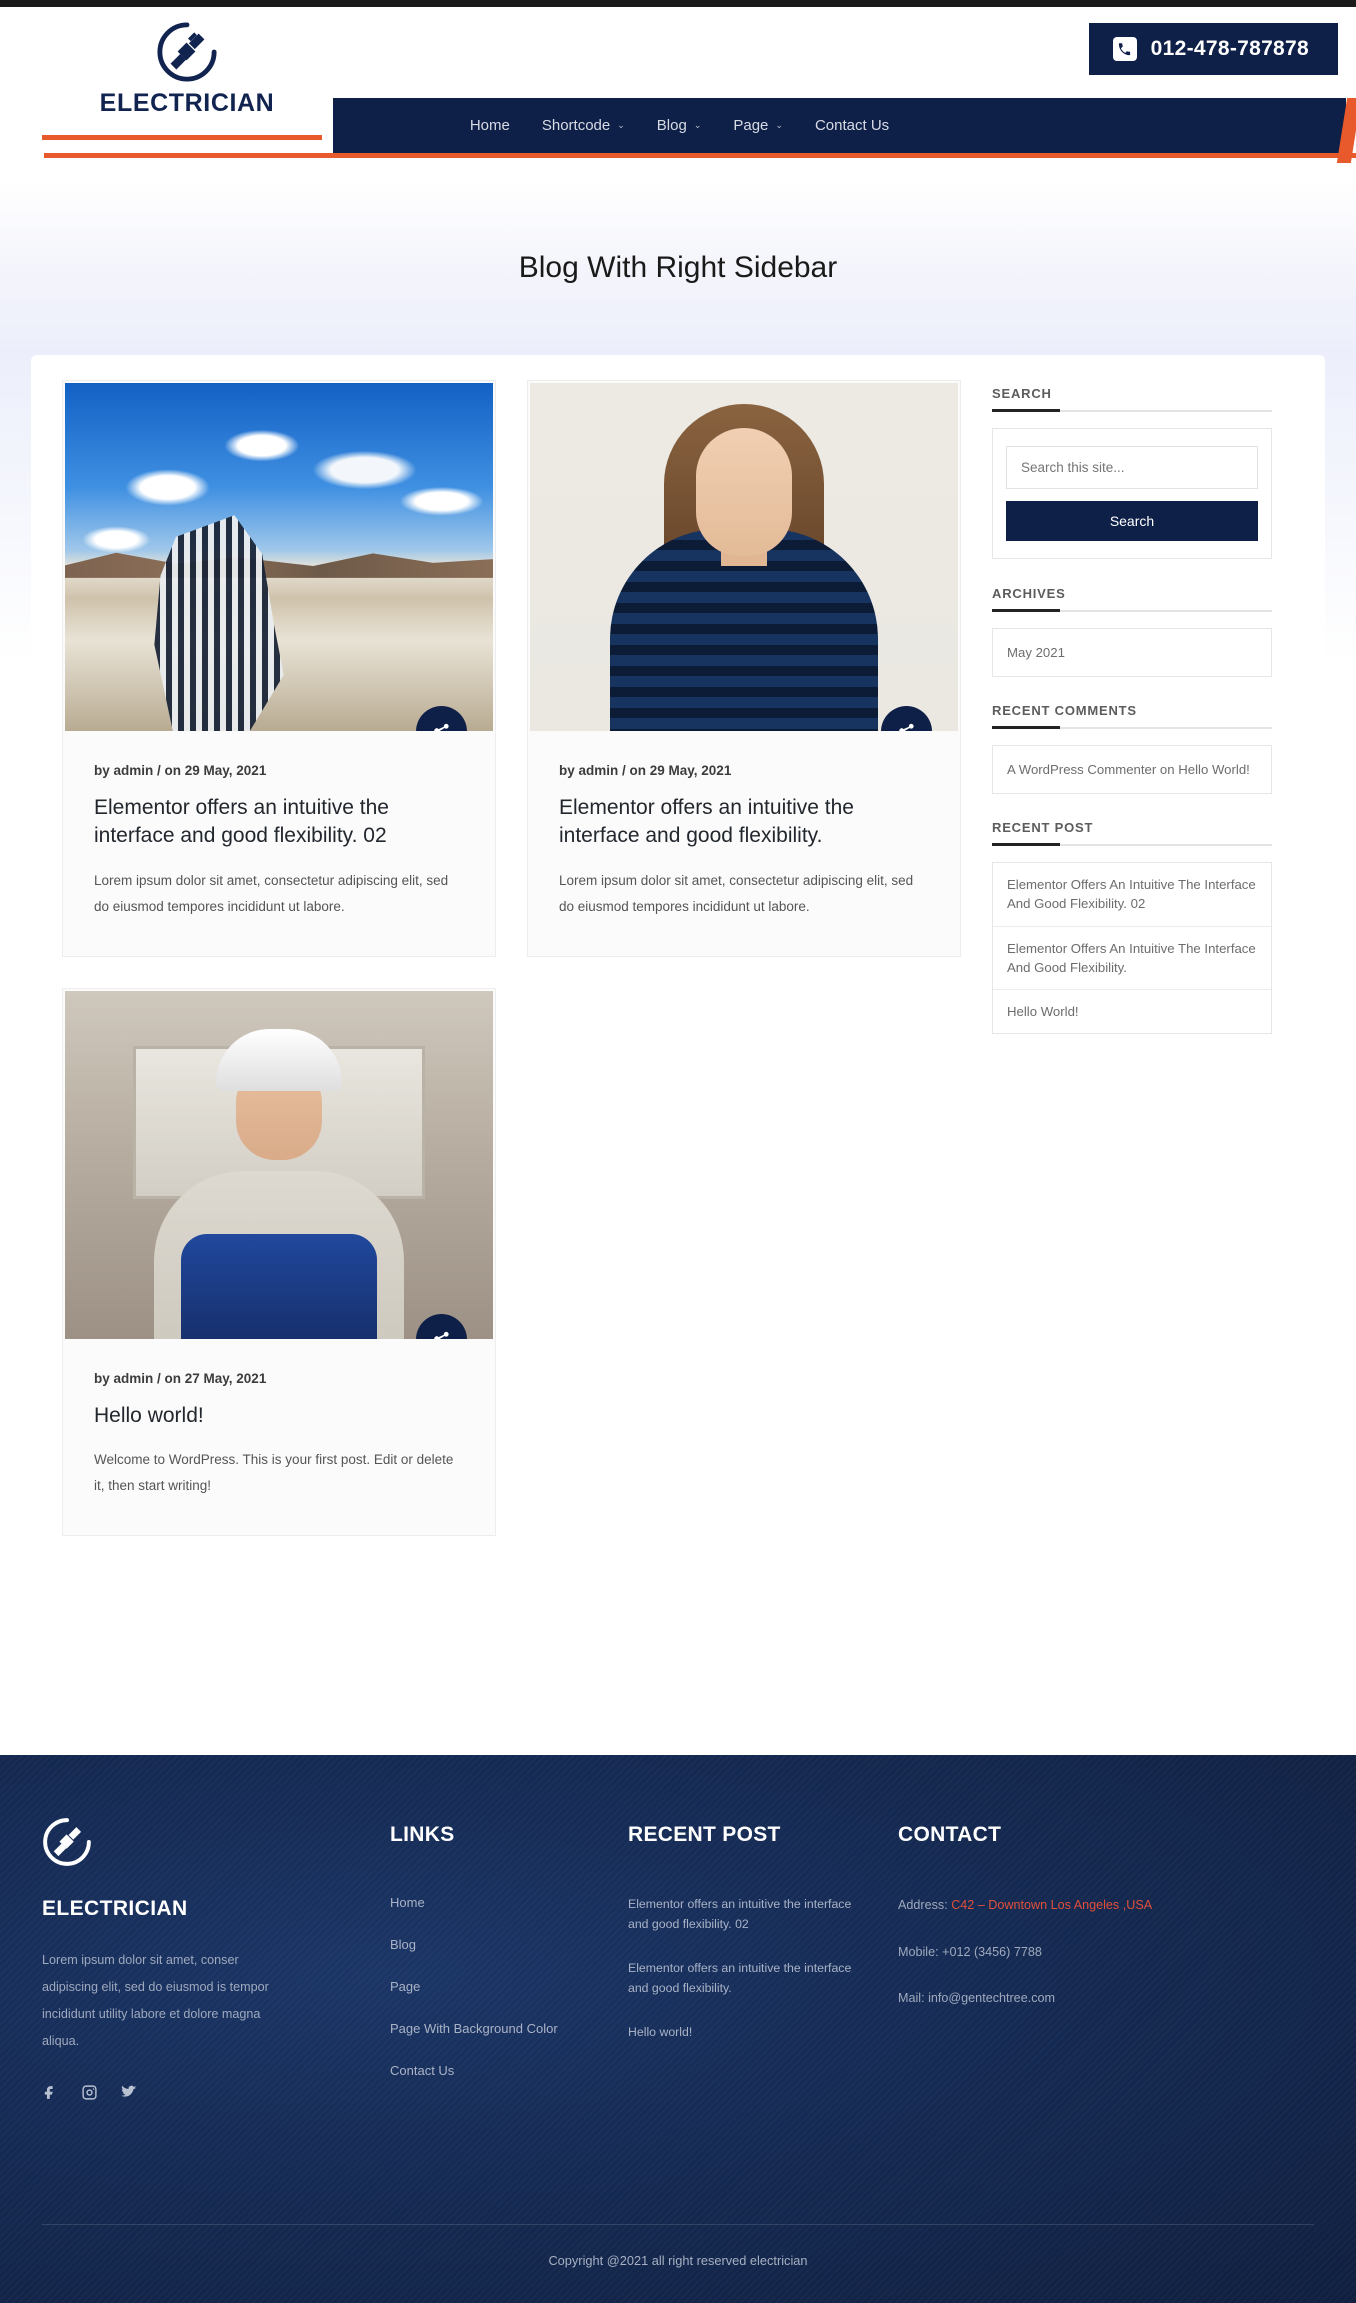 The height and width of the screenshot is (2303, 1356). Describe the element at coordinates (1124, 49) in the screenshot. I see `phone-icon` at that location.